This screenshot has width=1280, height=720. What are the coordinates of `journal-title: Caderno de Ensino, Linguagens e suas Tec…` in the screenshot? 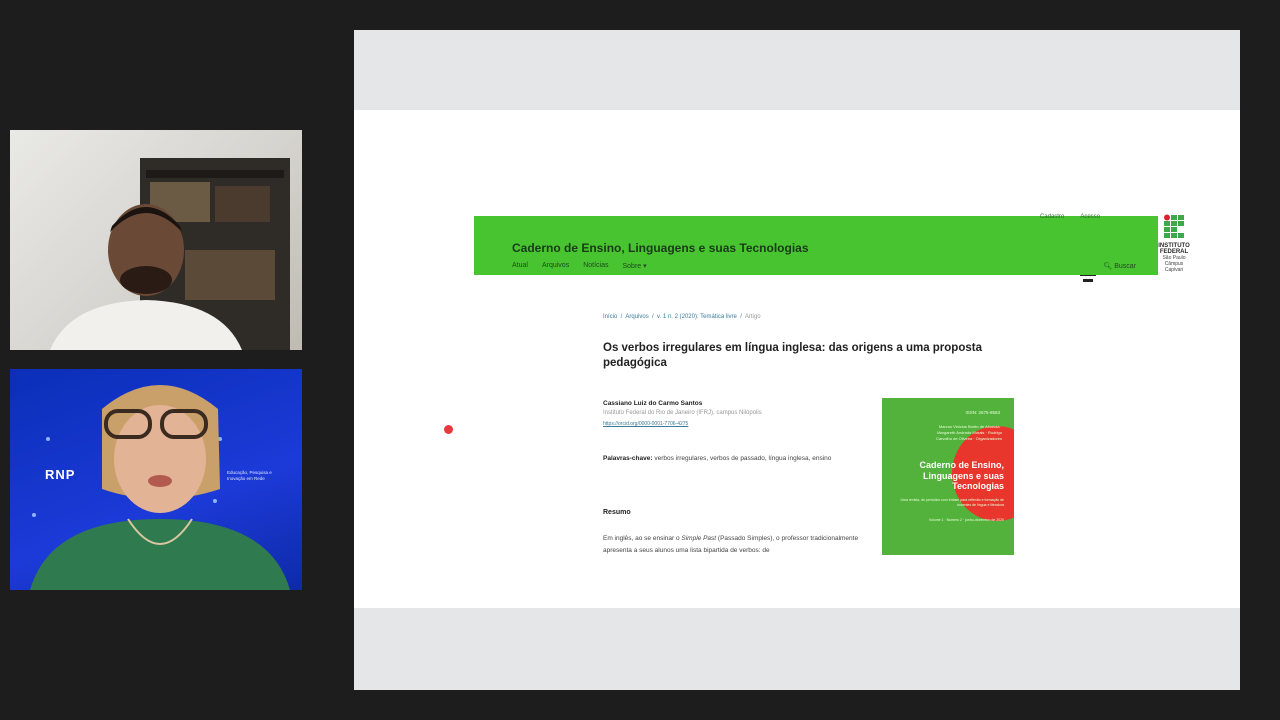 It's located at (660, 248).